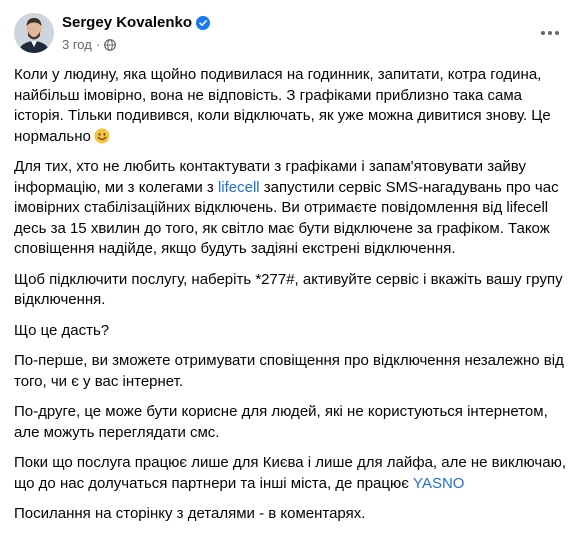  Describe the element at coordinates (62, 330) in the screenshot. I see `post-paragraph: Що це дасть?` at that location.